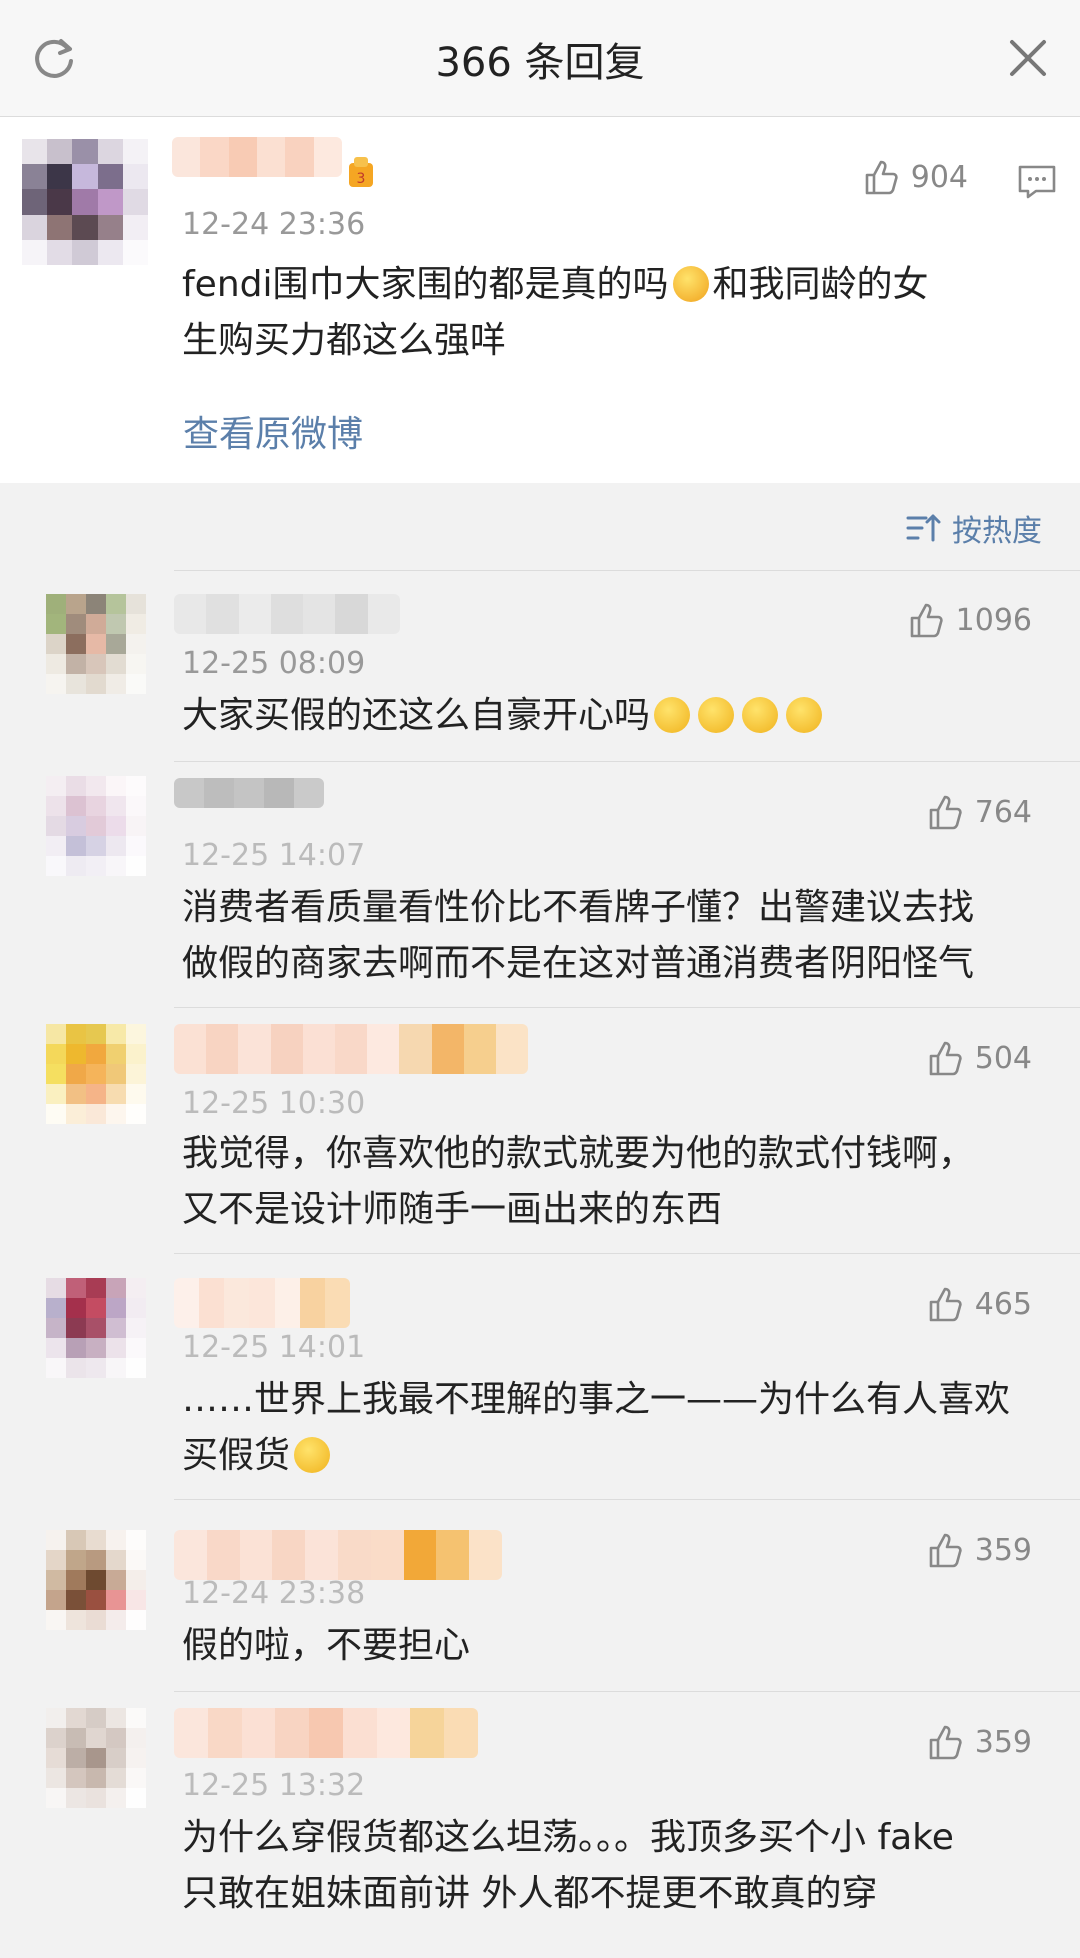  Describe the element at coordinates (578, 907) in the screenshot. I see `comment-text-line: 消费者看质量看性价比不看牌子懂？出警建议去找` at that location.